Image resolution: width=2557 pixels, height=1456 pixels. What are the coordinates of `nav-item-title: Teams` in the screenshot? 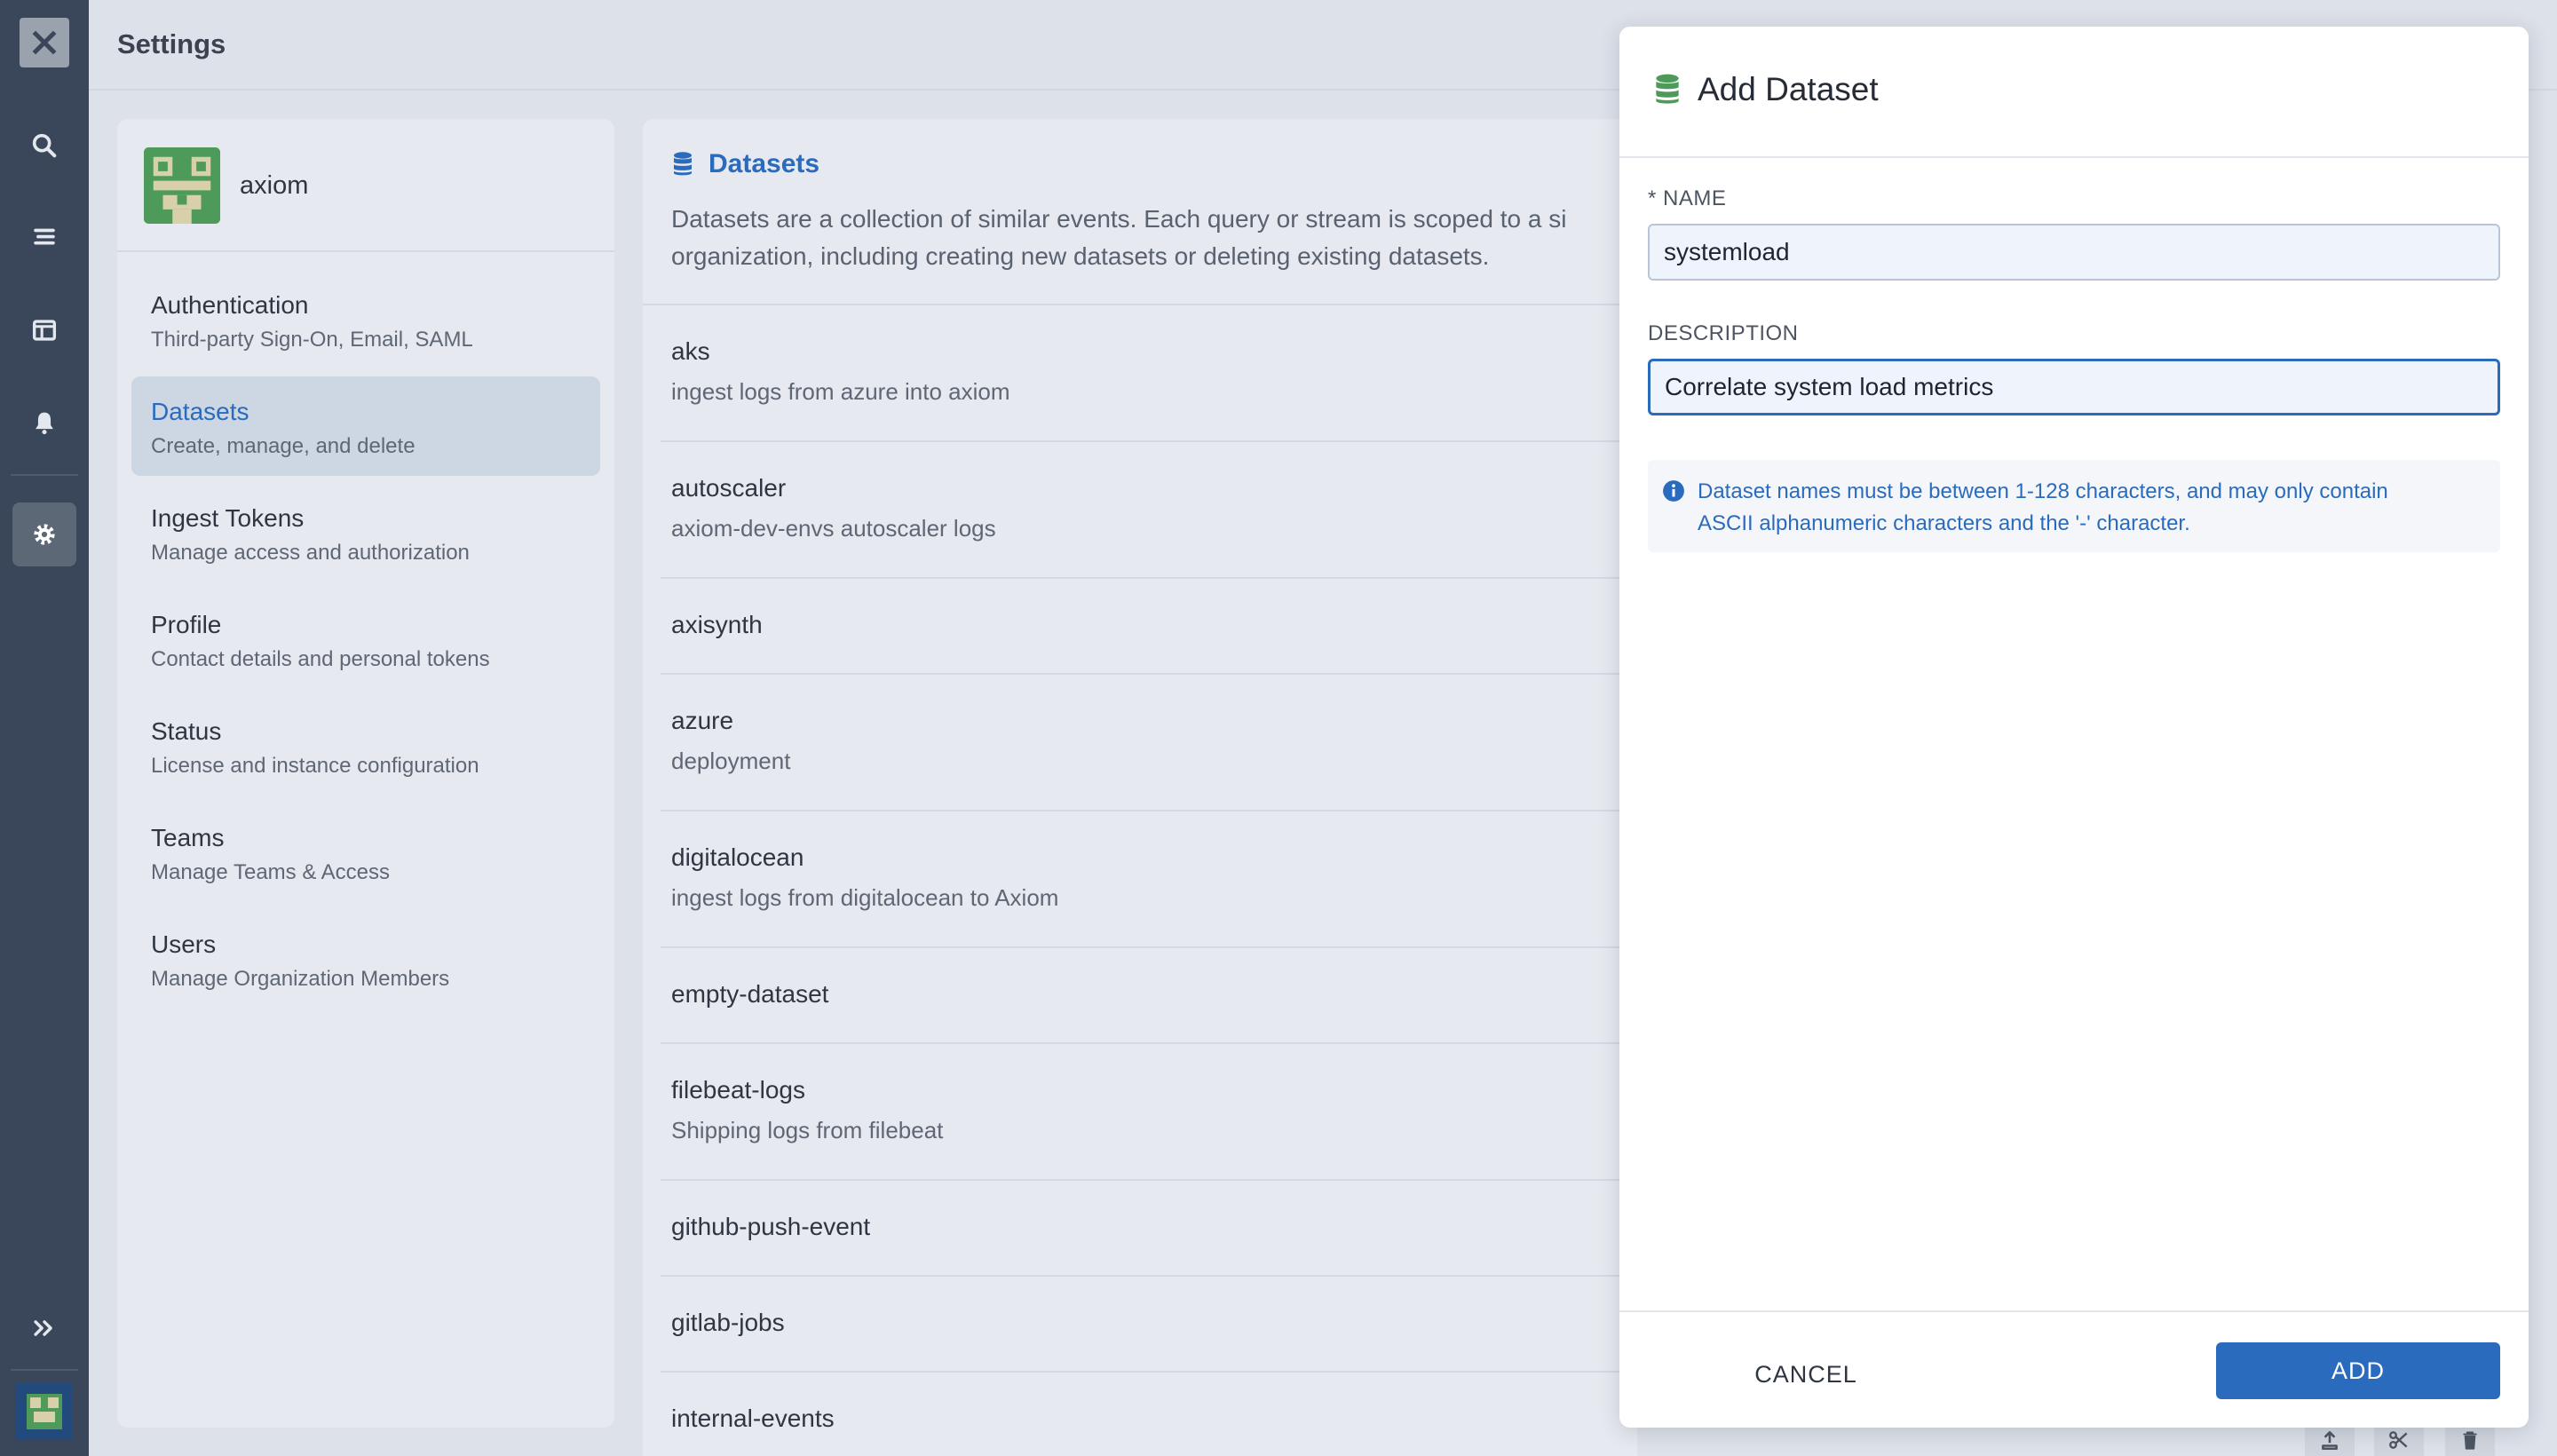 It's located at (188, 837).